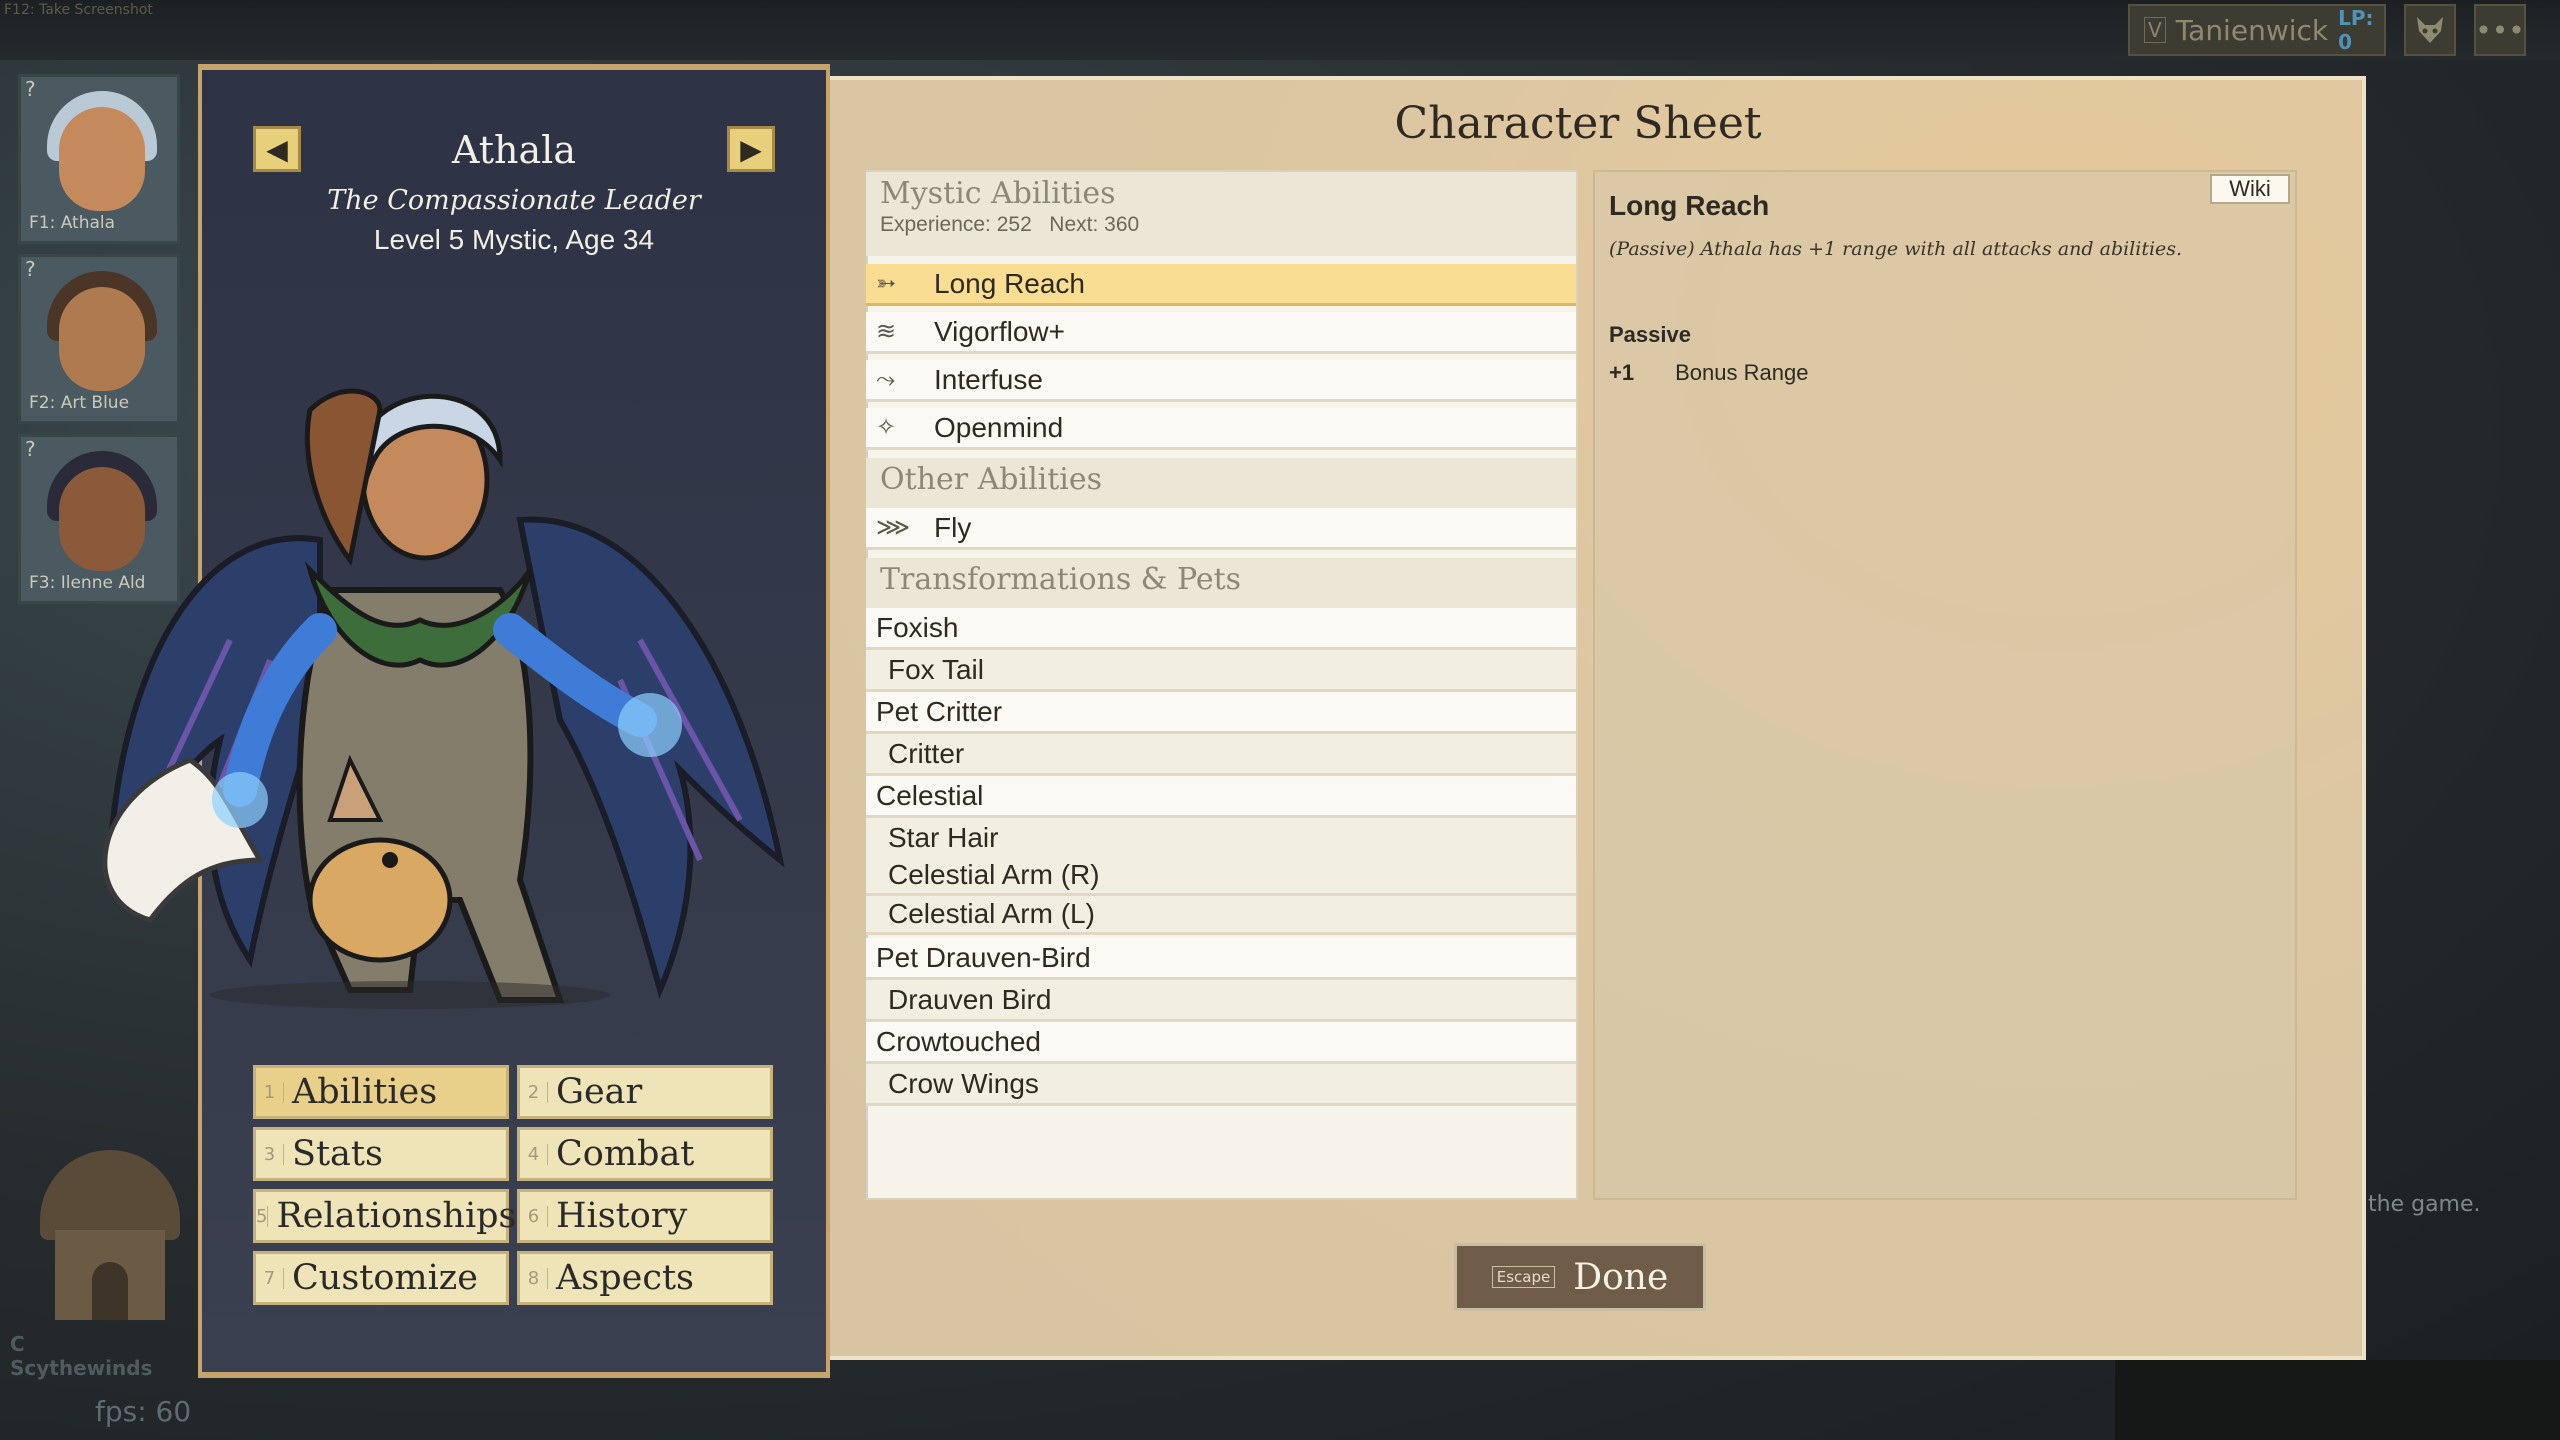 The width and height of the screenshot is (2560, 1440). What do you see at coordinates (943, 837) in the screenshot?
I see `transform-label: Star Hair` at bounding box center [943, 837].